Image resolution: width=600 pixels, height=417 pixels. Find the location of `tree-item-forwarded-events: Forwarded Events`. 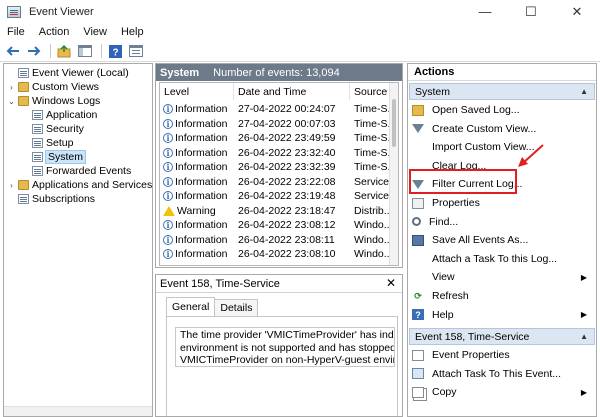

tree-item-forwarded-events: Forwarded Events is located at coordinates (80, 171).